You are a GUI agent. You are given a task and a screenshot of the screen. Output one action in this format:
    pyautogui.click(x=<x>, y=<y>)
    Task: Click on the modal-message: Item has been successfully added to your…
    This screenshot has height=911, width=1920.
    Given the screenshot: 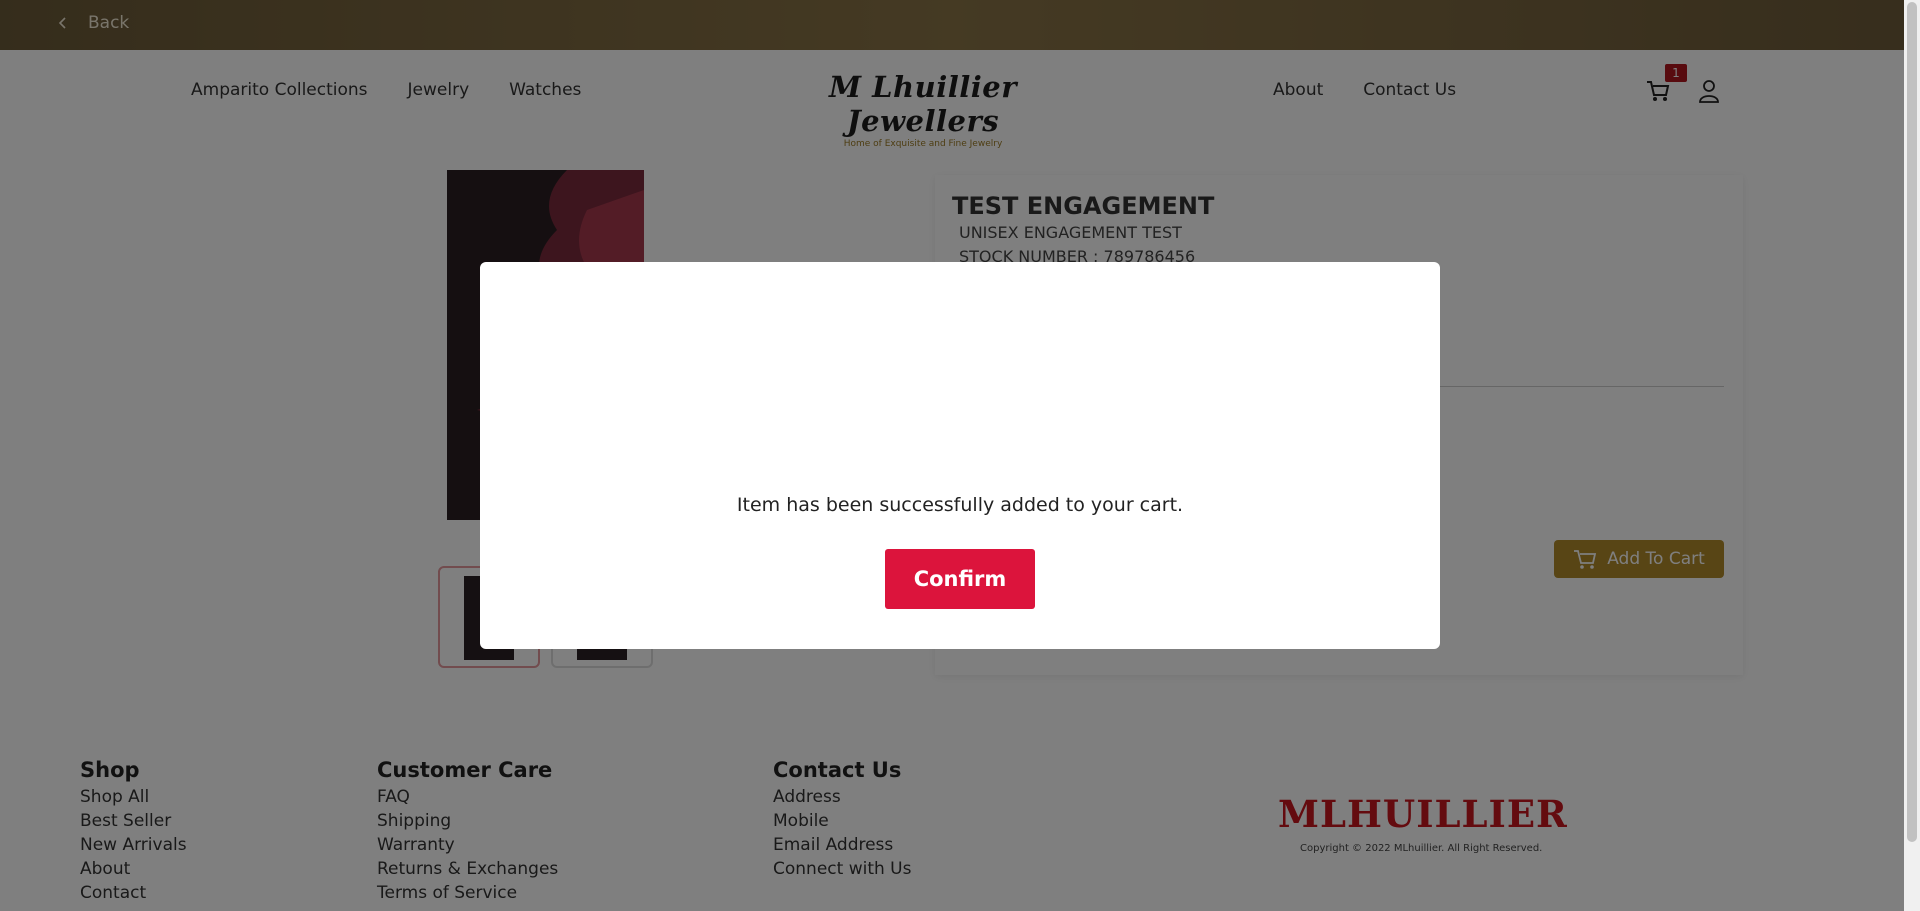 What is the action you would take?
    pyautogui.click(x=960, y=505)
    